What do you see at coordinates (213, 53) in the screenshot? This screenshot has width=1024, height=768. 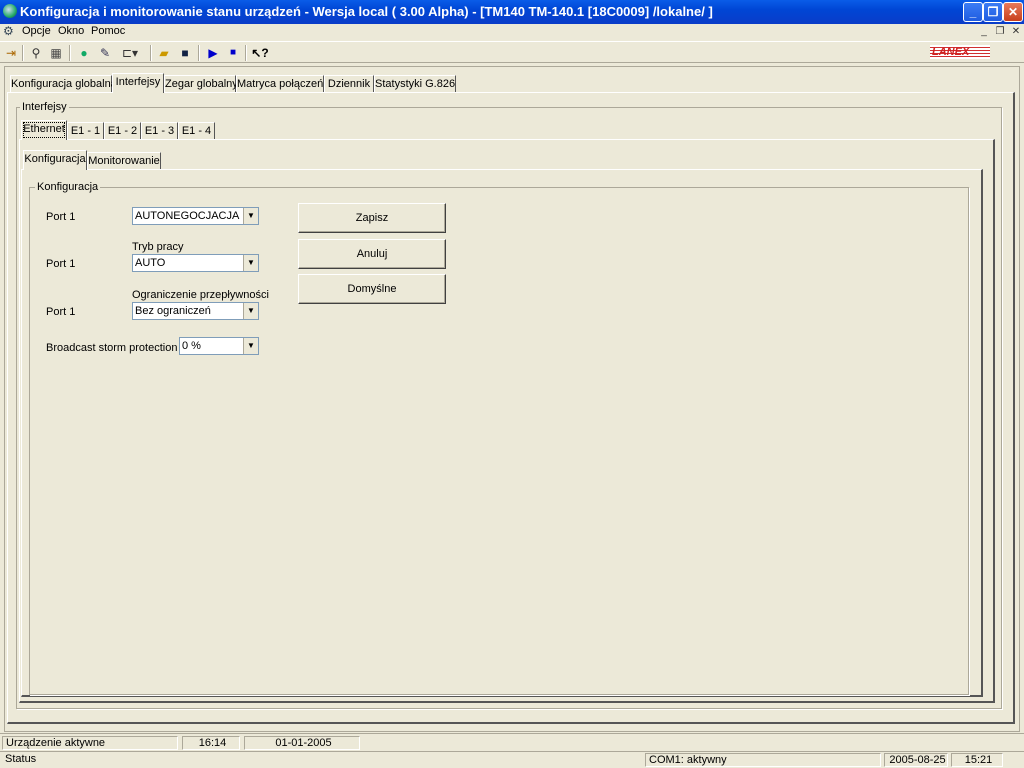 I see `play-icon: ▶` at bounding box center [213, 53].